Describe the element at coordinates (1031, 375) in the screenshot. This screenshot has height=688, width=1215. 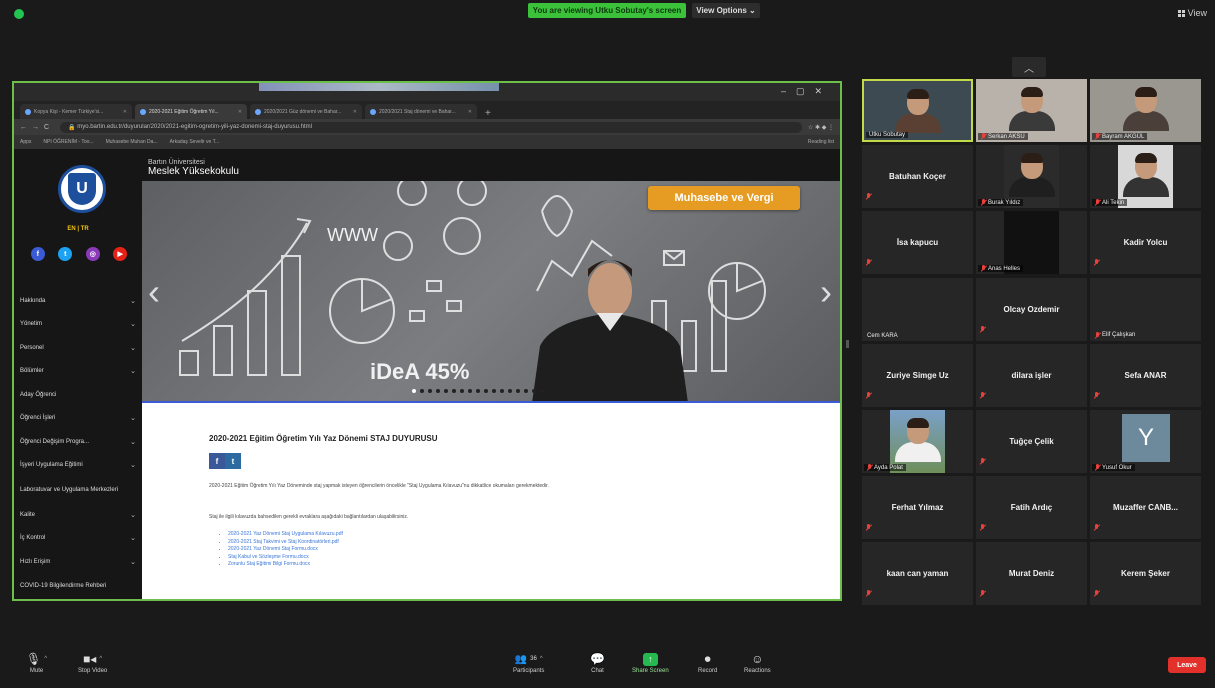
I see `participant-tile: dilara işler` at that location.